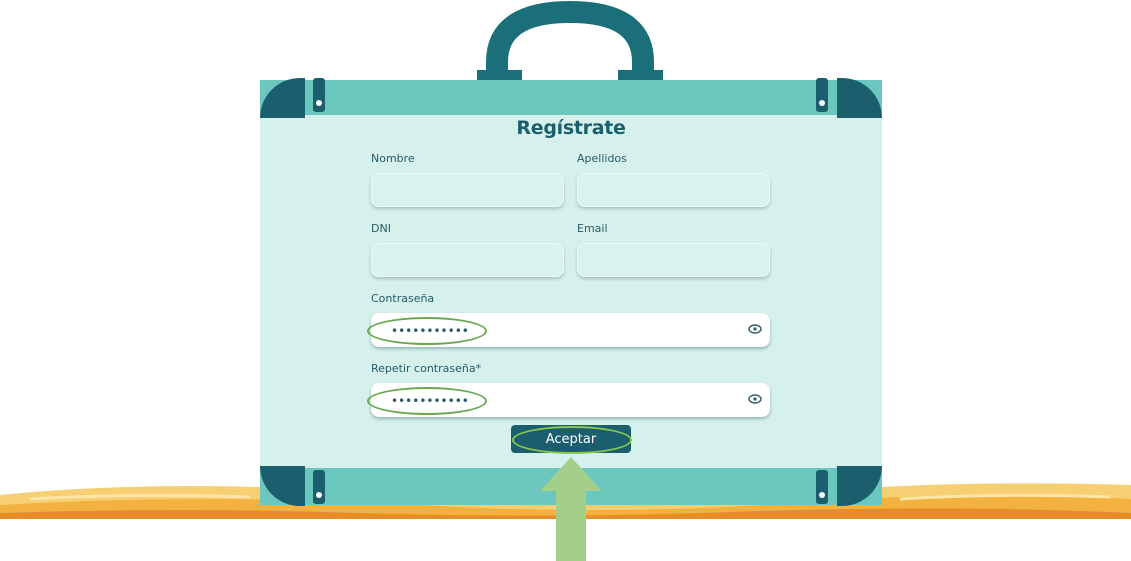 Image resolution: width=1131 pixels, height=561 pixels. Describe the element at coordinates (381, 228) in the screenshot. I see `dni-label: DNI` at that location.